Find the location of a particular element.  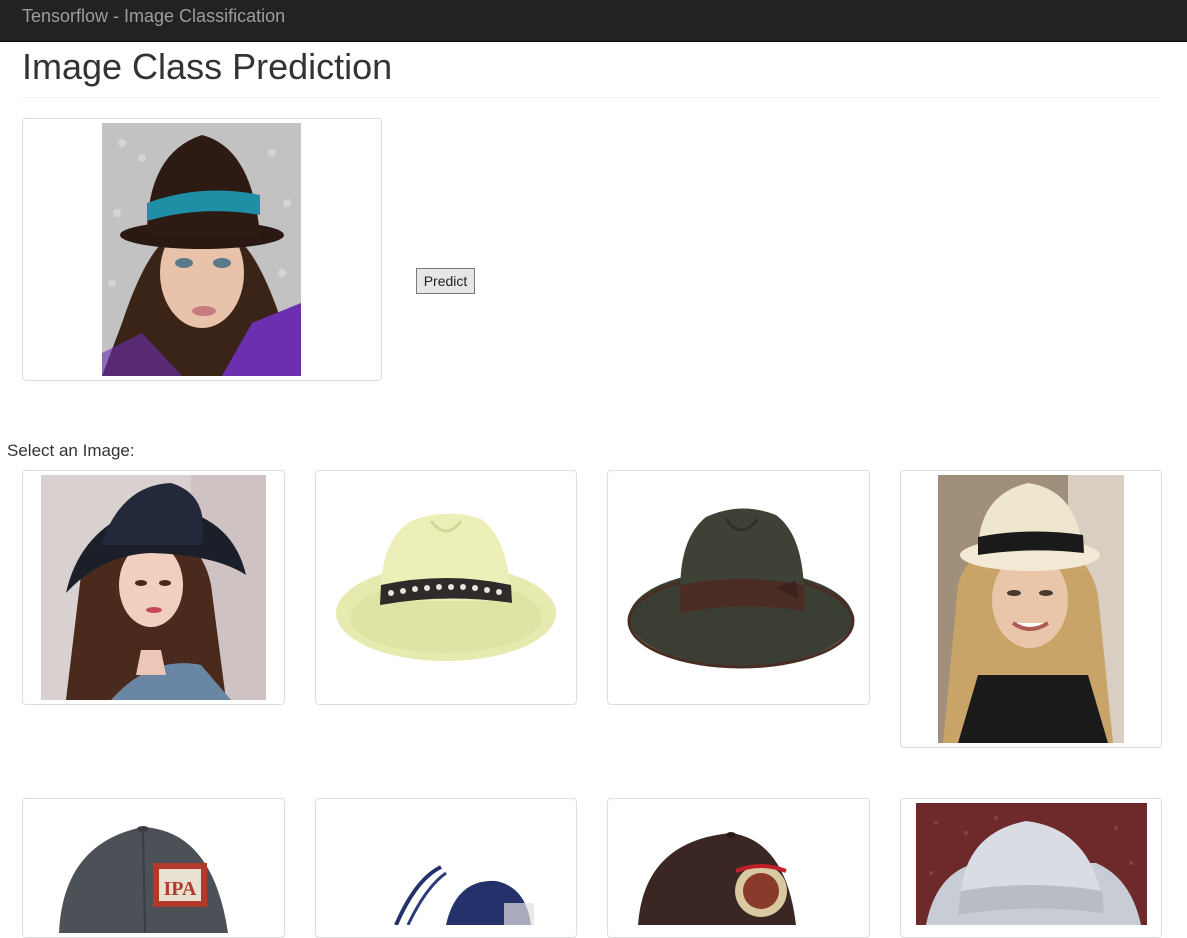

selected-image-preview is located at coordinates (202, 249).